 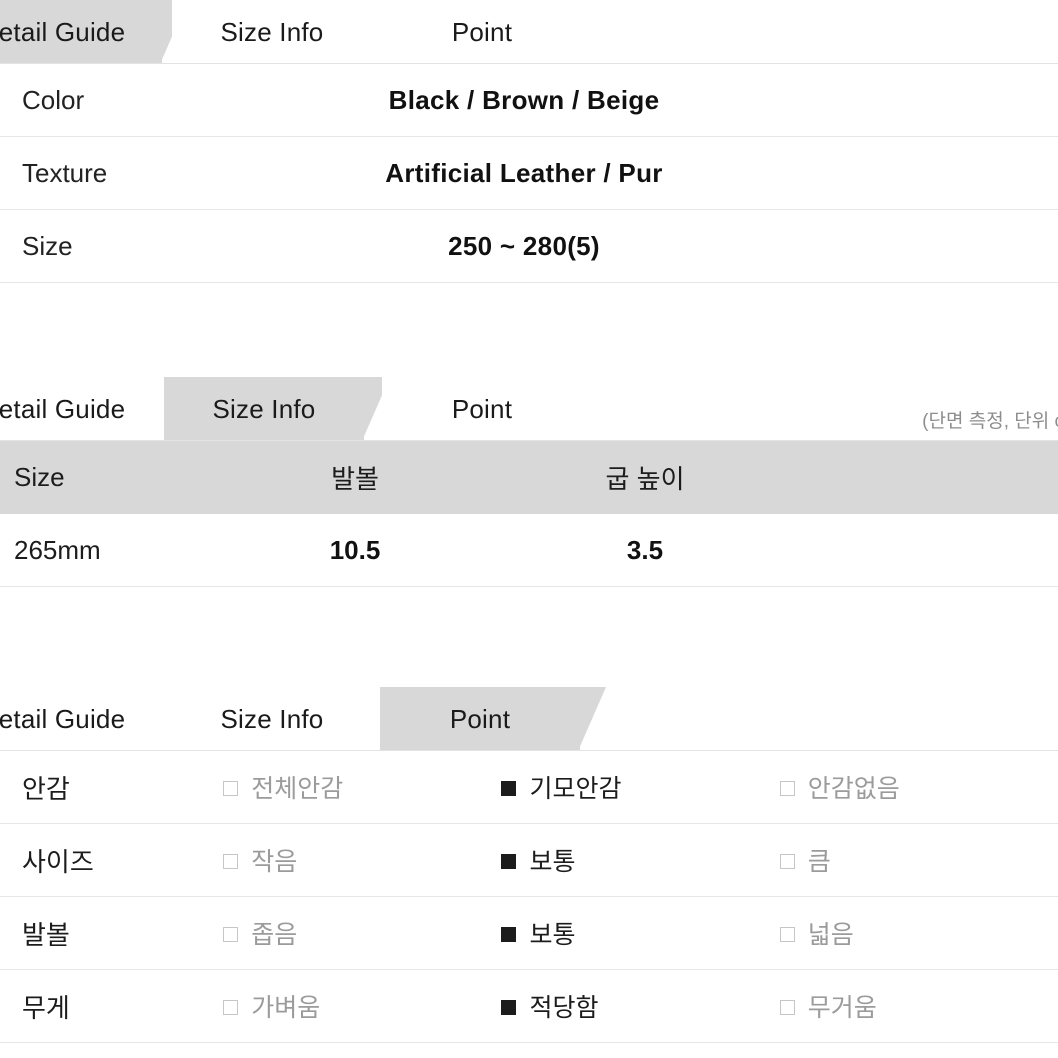 What do you see at coordinates (355, 479) in the screenshot?
I see `column-header-width: 발볼` at bounding box center [355, 479].